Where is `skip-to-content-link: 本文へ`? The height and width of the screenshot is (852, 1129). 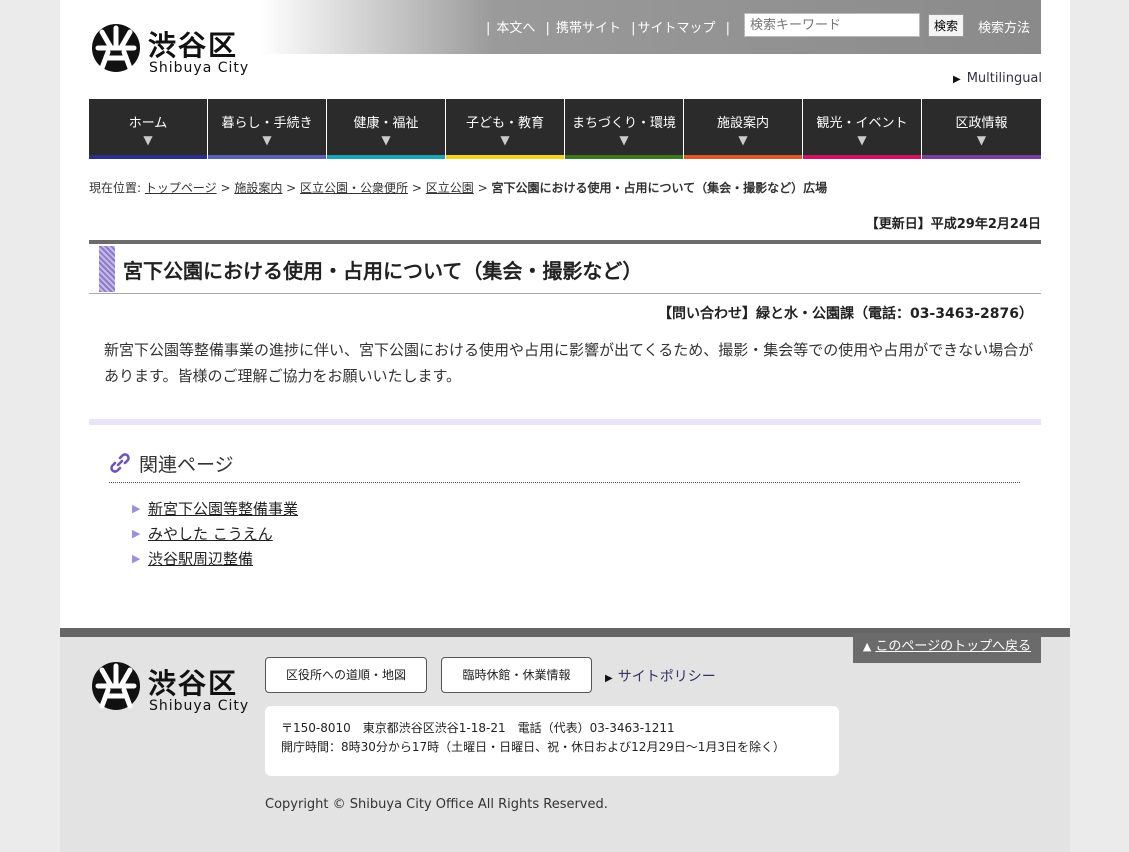 skip-to-content-link: 本文へ is located at coordinates (515, 28).